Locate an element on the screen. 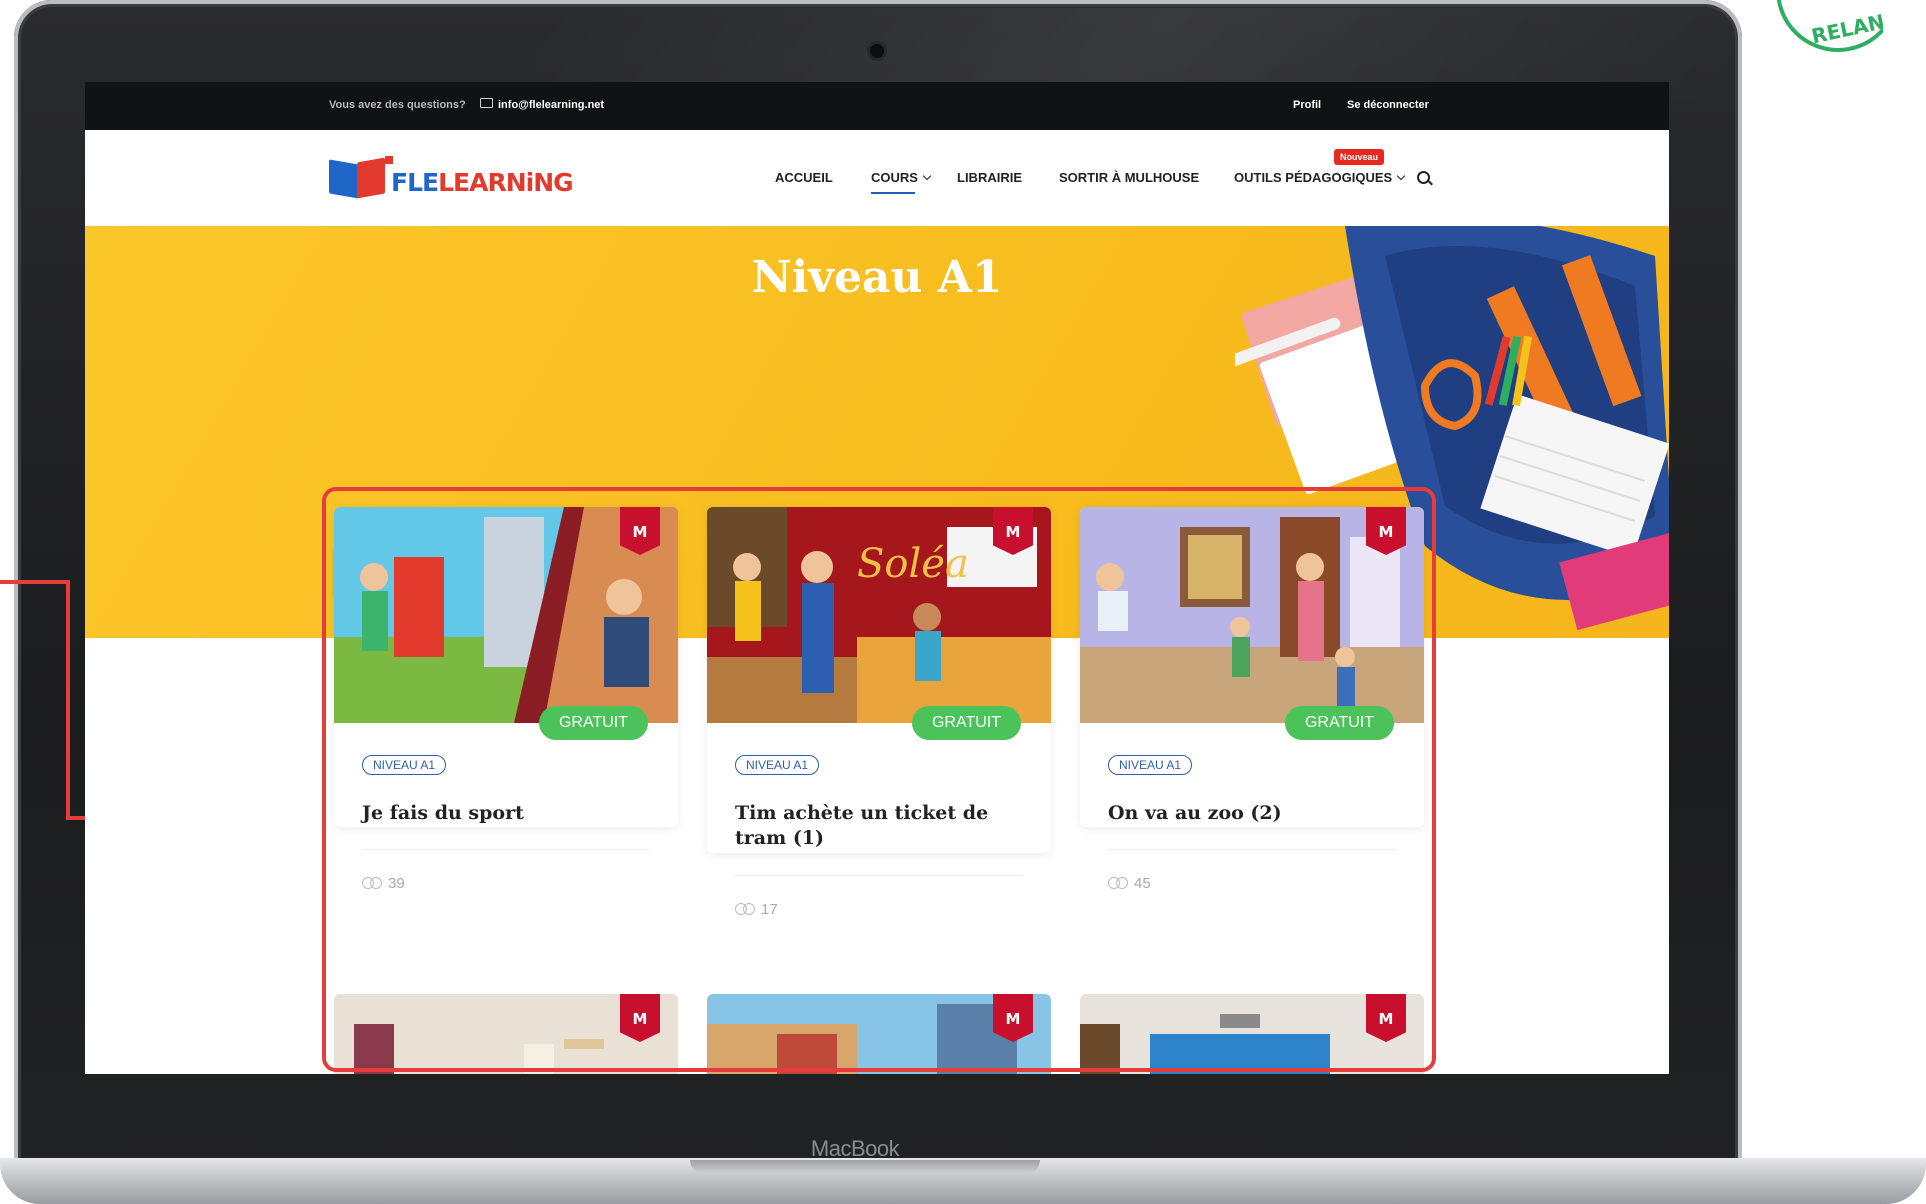 The height and width of the screenshot is (1204, 1926). site-logo: FLELEARNiNG is located at coordinates (451, 178).